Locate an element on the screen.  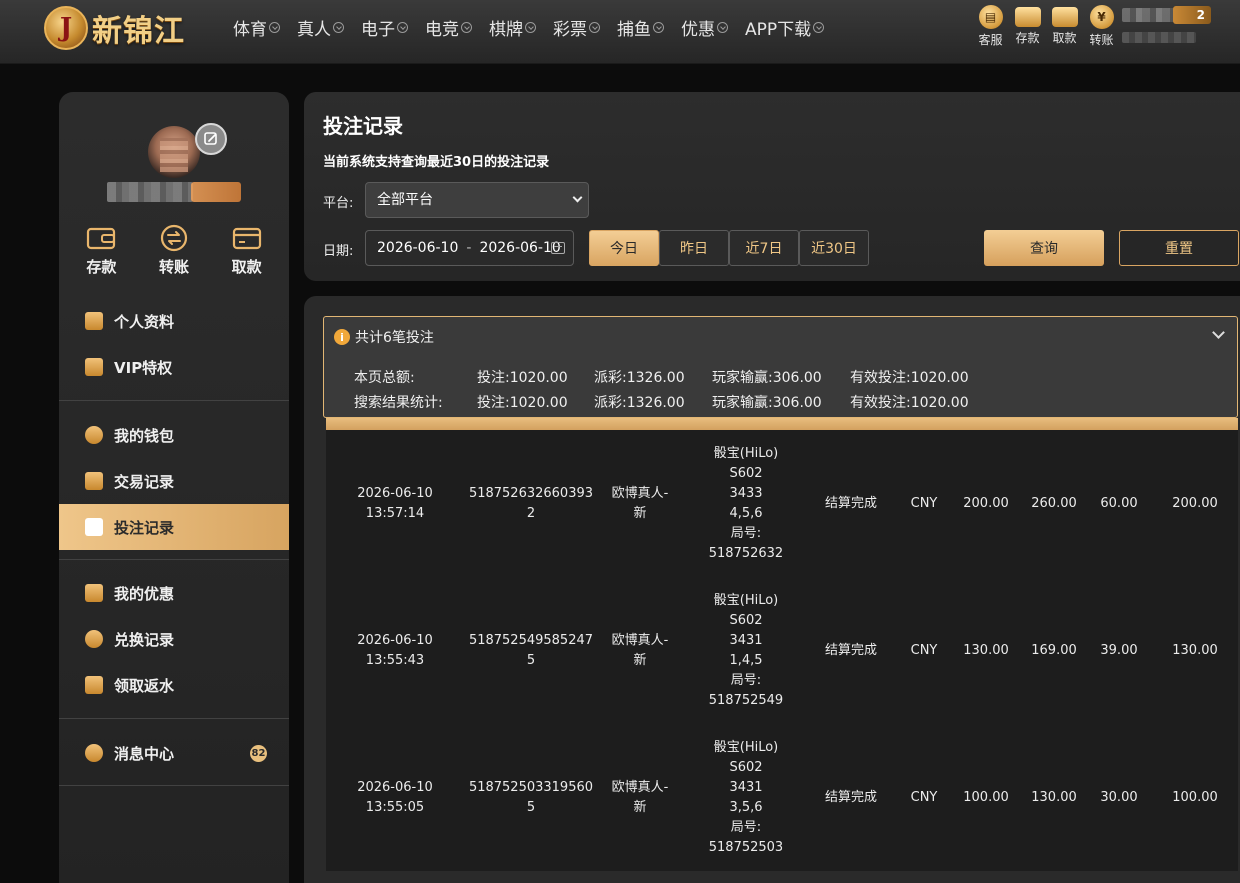
nav-esports: 电竞 is located at coordinates (448, 27).